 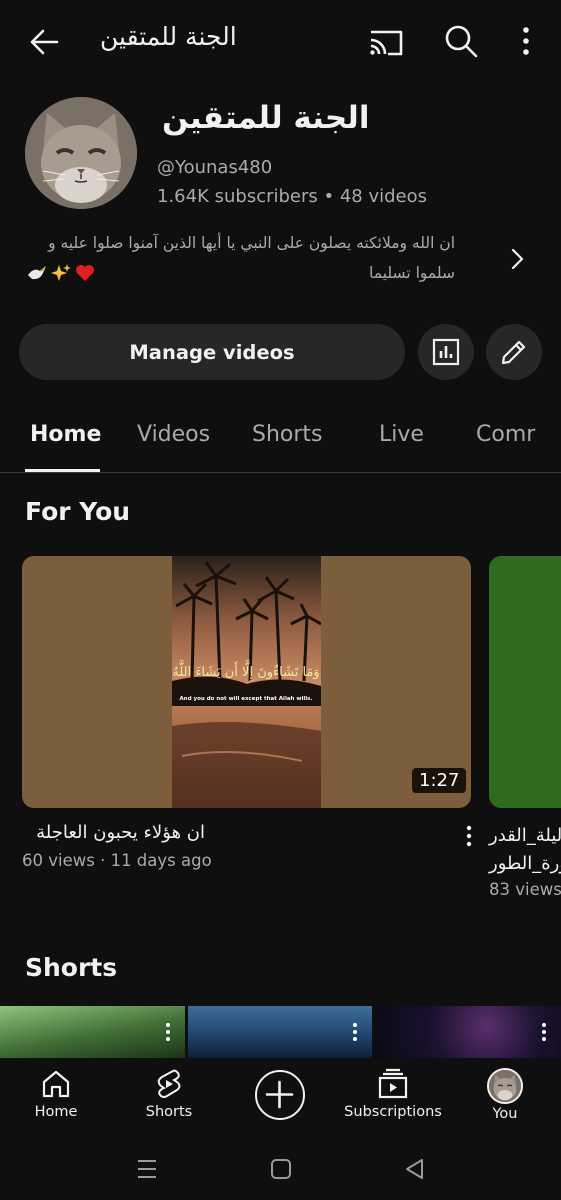 I want to click on tab-videos: Videos, so click(x=173, y=434).